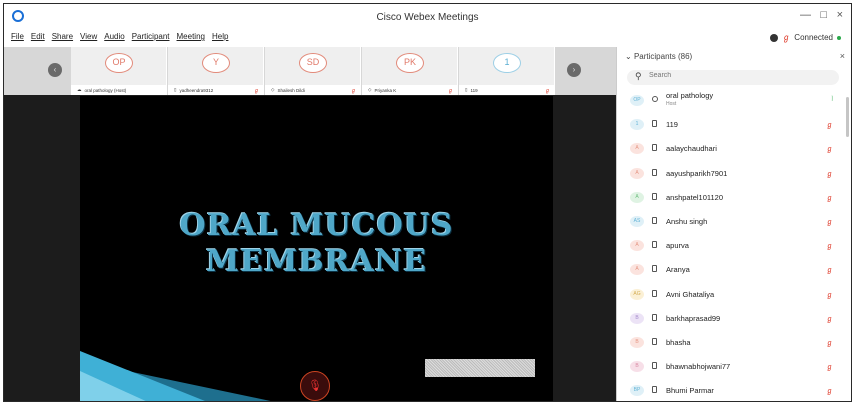  Describe the element at coordinates (840, 15) in the screenshot. I see `close-button: ×` at that location.